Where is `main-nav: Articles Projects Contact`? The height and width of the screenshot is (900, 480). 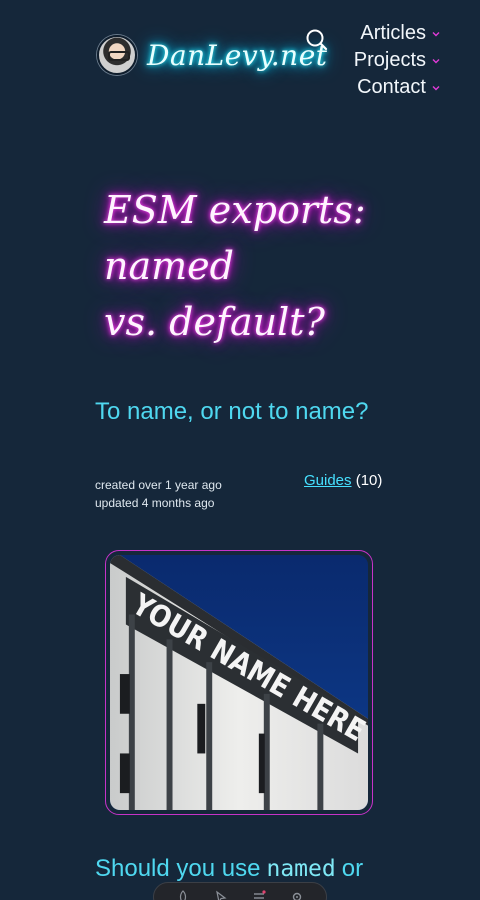
main-nav: Articles Projects Contact is located at coordinates (390, 60).